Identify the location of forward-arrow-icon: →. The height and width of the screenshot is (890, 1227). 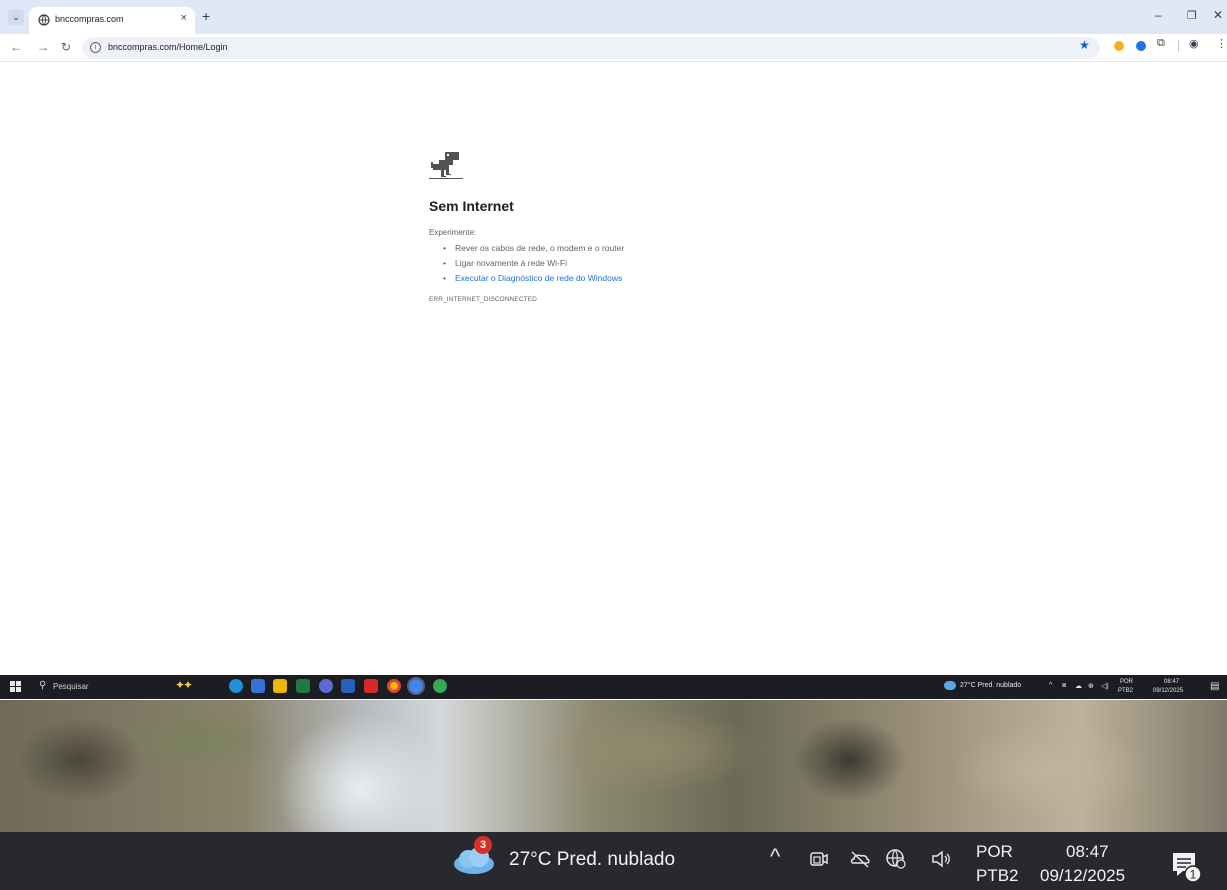
(43, 47).